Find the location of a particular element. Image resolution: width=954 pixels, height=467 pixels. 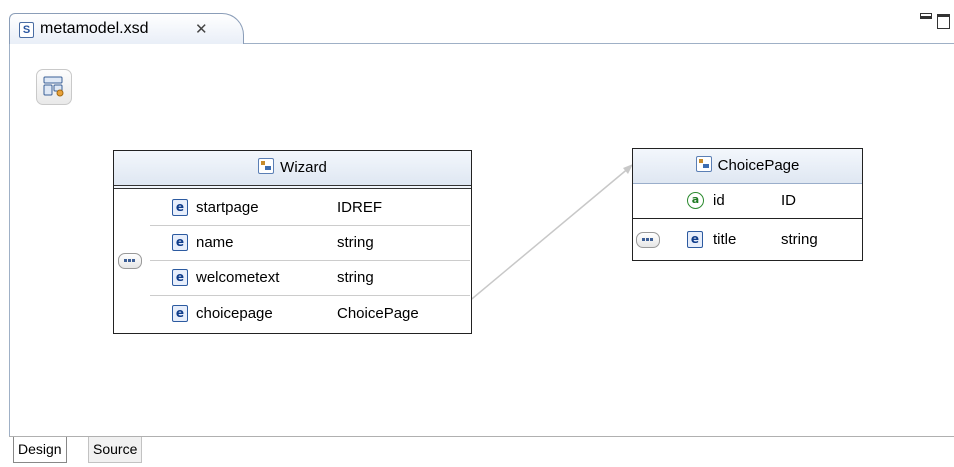

wizard-element-row: e startpage IDREF is located at coordinates (310, 208).